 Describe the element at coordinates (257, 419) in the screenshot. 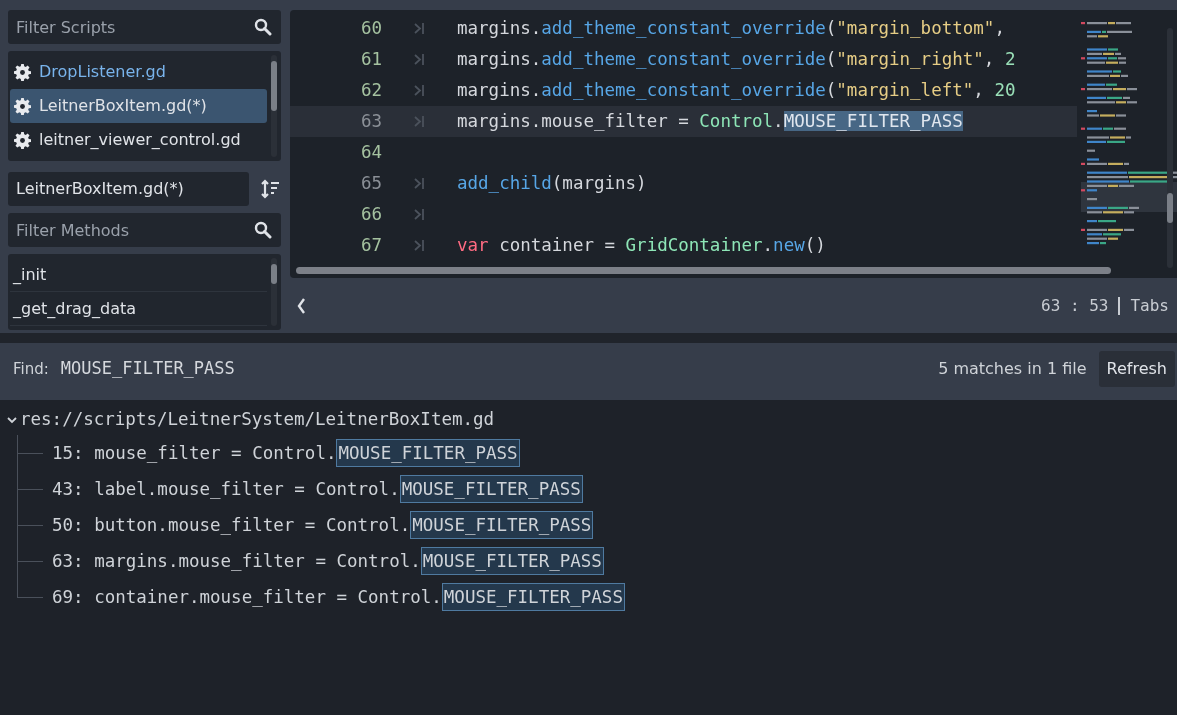

I see `file-path: res://scripts/LeitnerSystem/LeitnerBoxItem.gd` at that location.